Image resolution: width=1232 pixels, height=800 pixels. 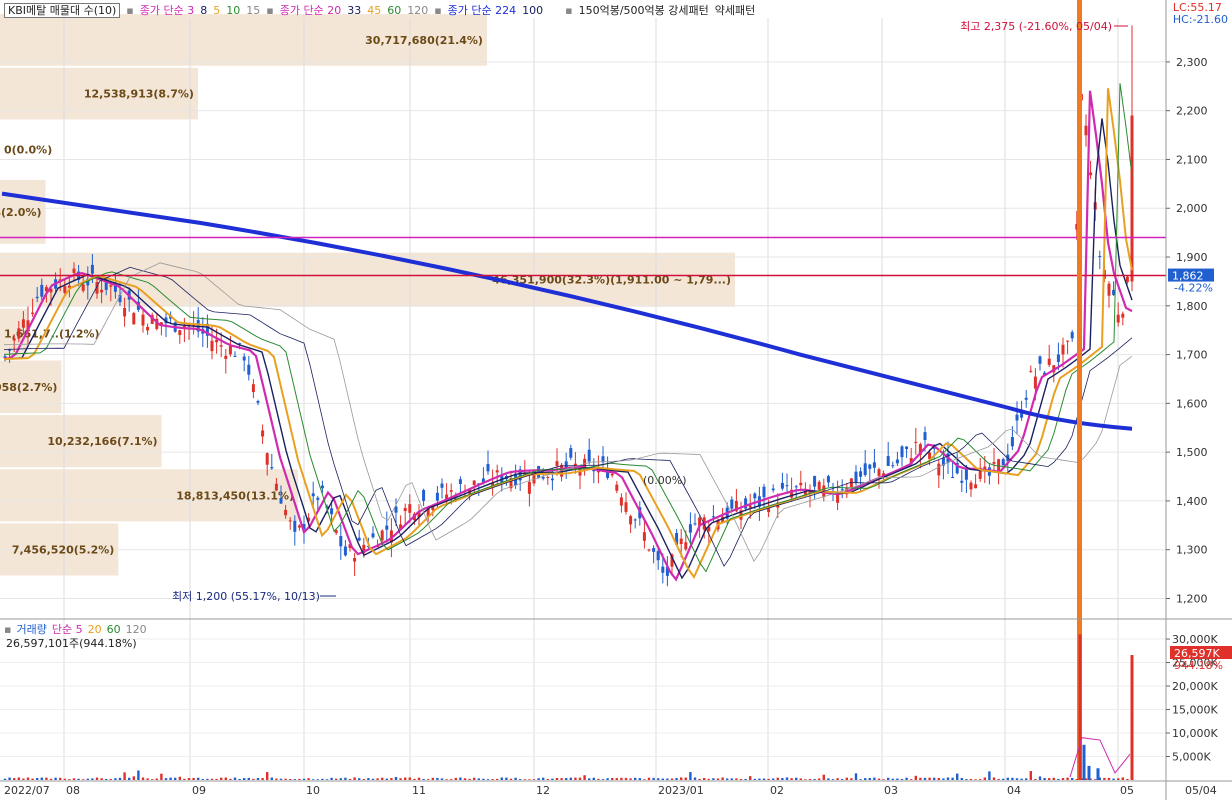 I want to click on volume-profile-label: 12,538,913(8.7%), so click(x=139, y=94).